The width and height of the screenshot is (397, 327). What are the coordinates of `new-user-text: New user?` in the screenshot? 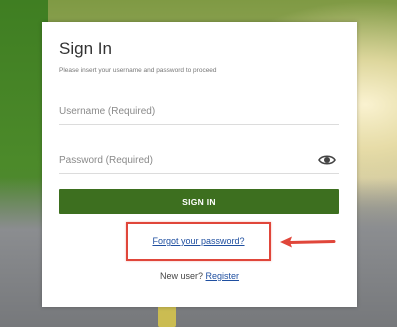 It's located at (181, 276).